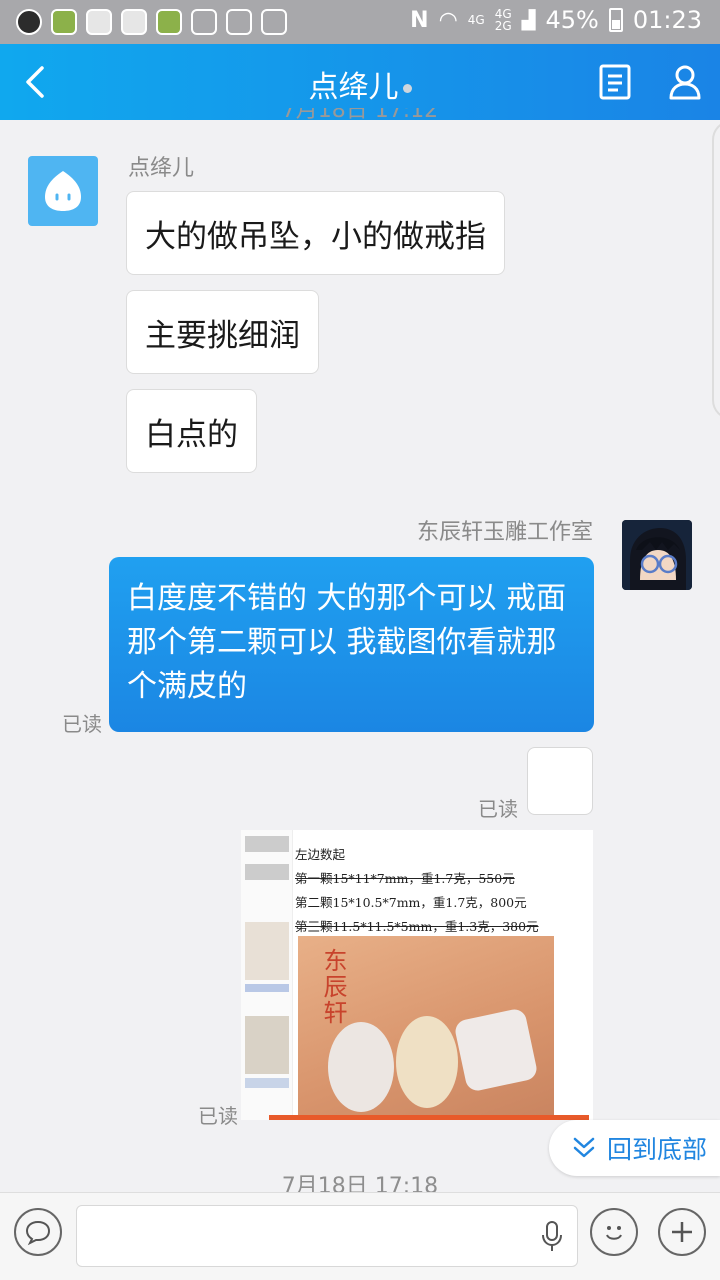  I want to click on contact-name: 点绛儿, so click(353, 87).